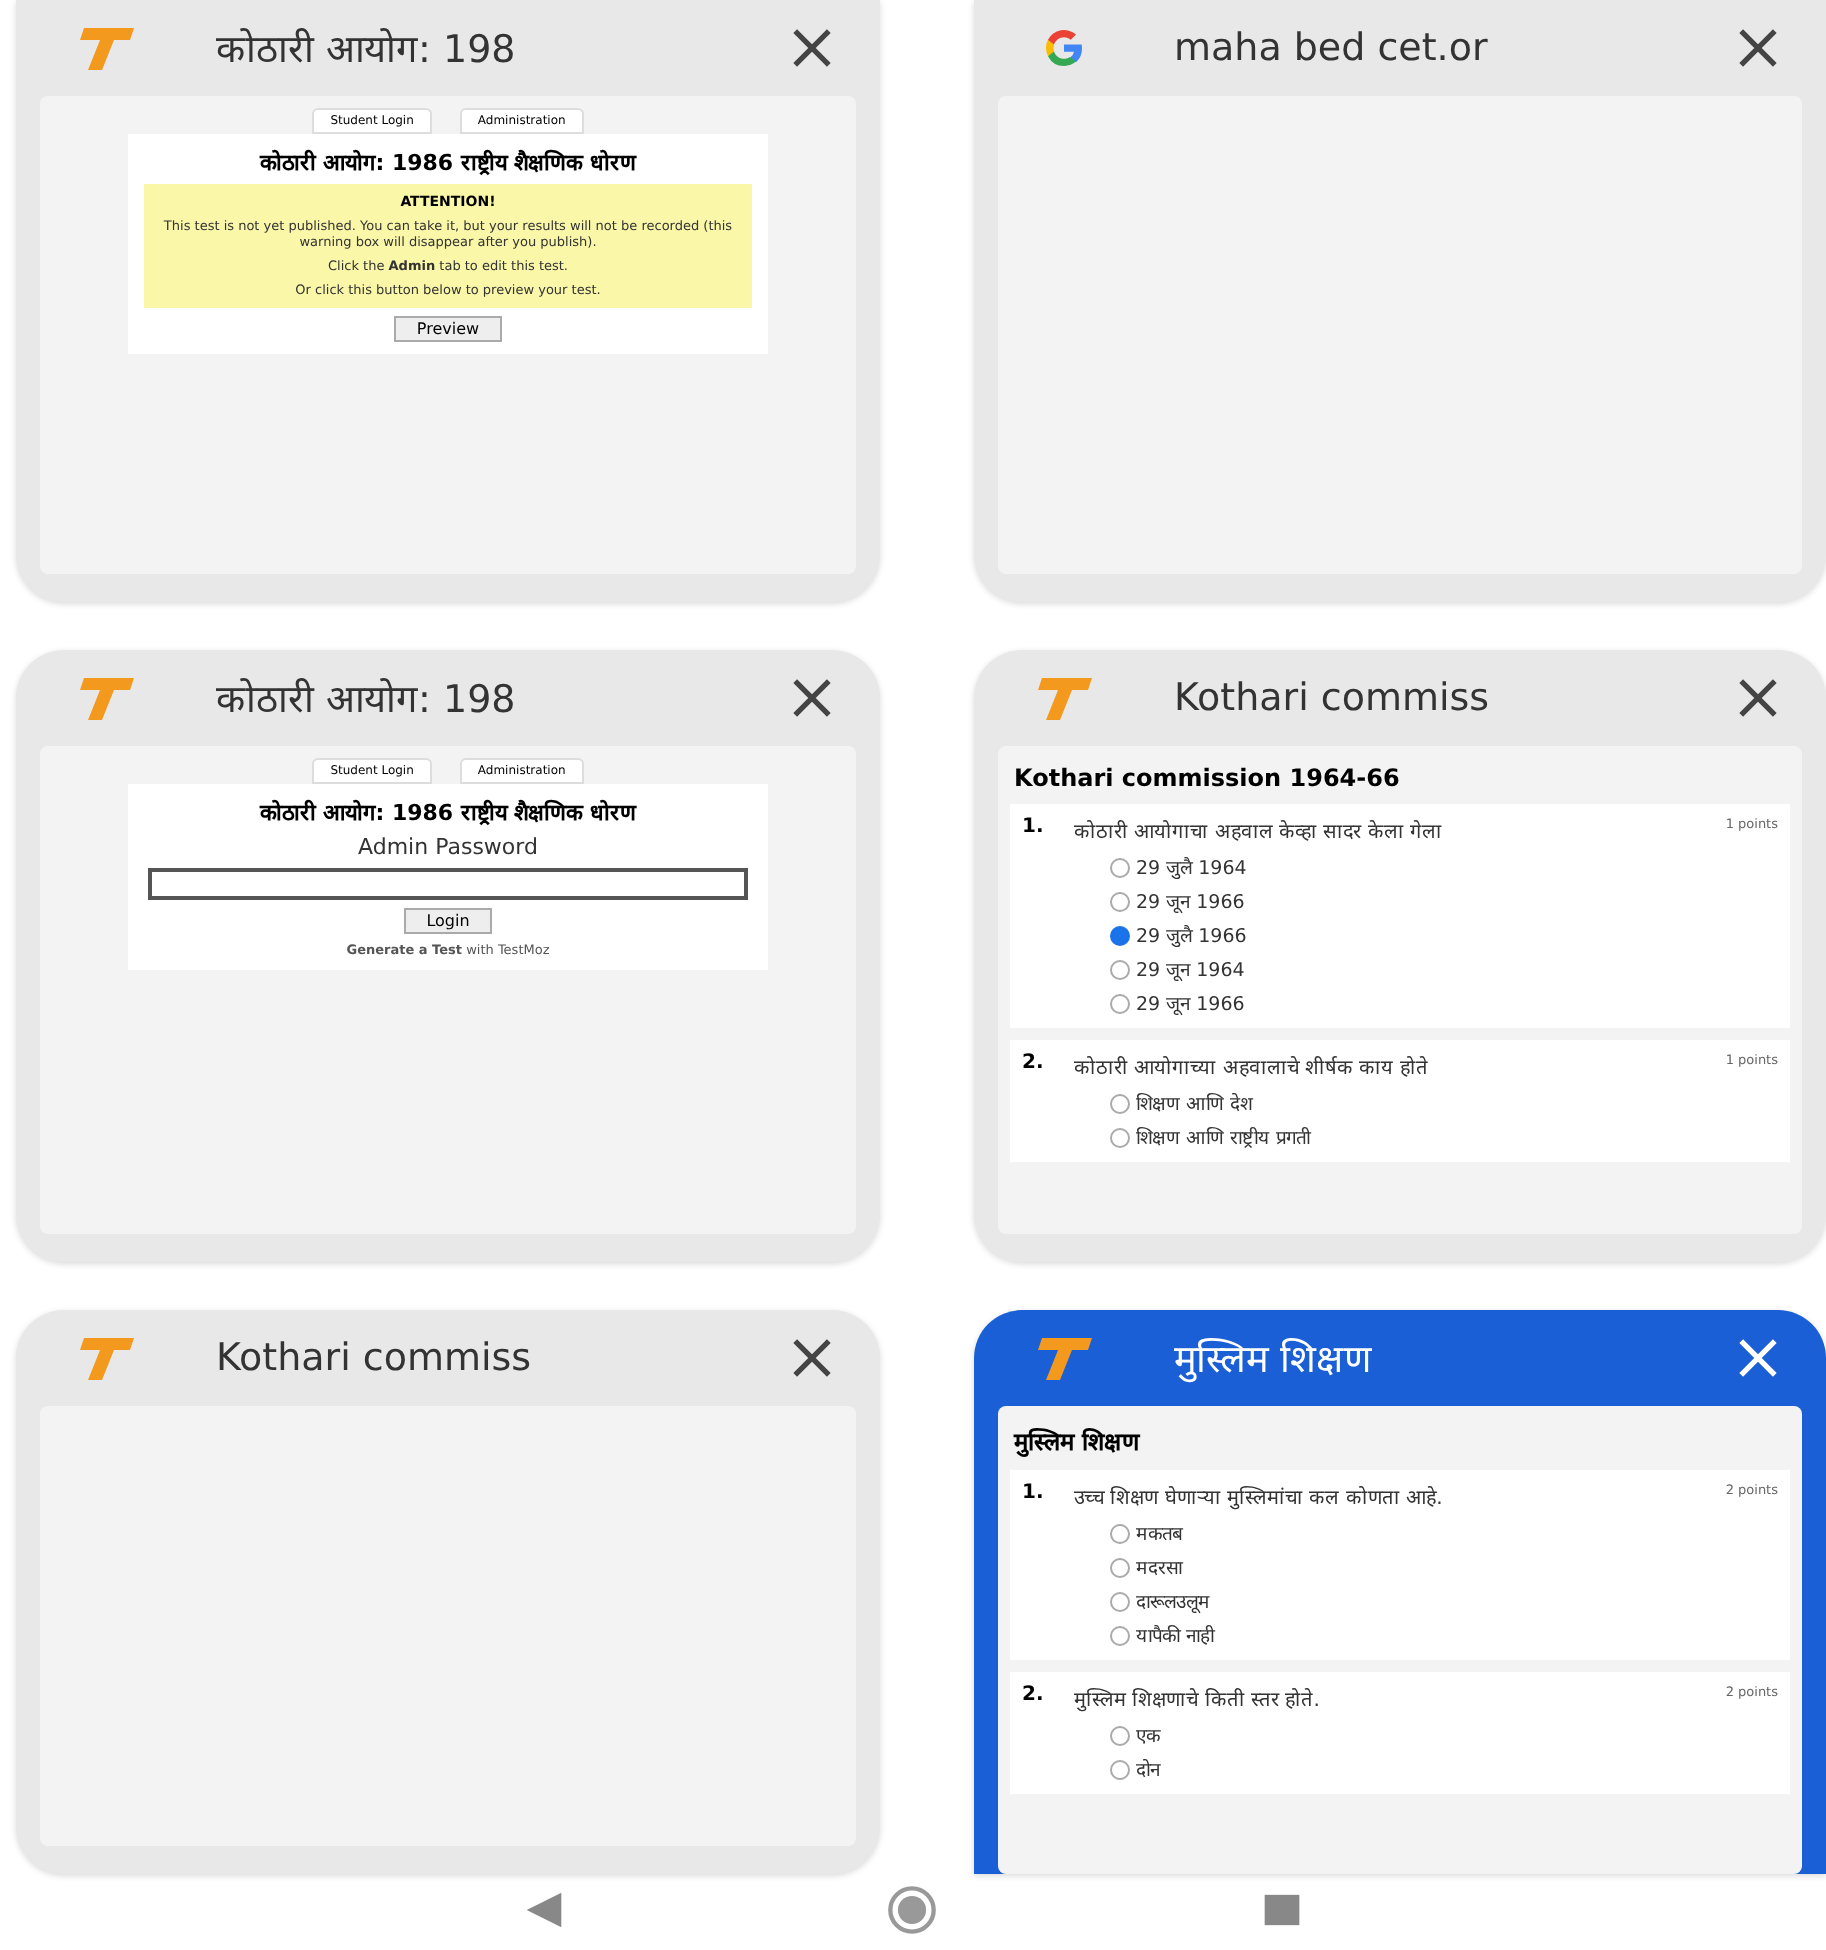  I want to click on option-label: 29 जुलै 1964, so click(1191, 867).